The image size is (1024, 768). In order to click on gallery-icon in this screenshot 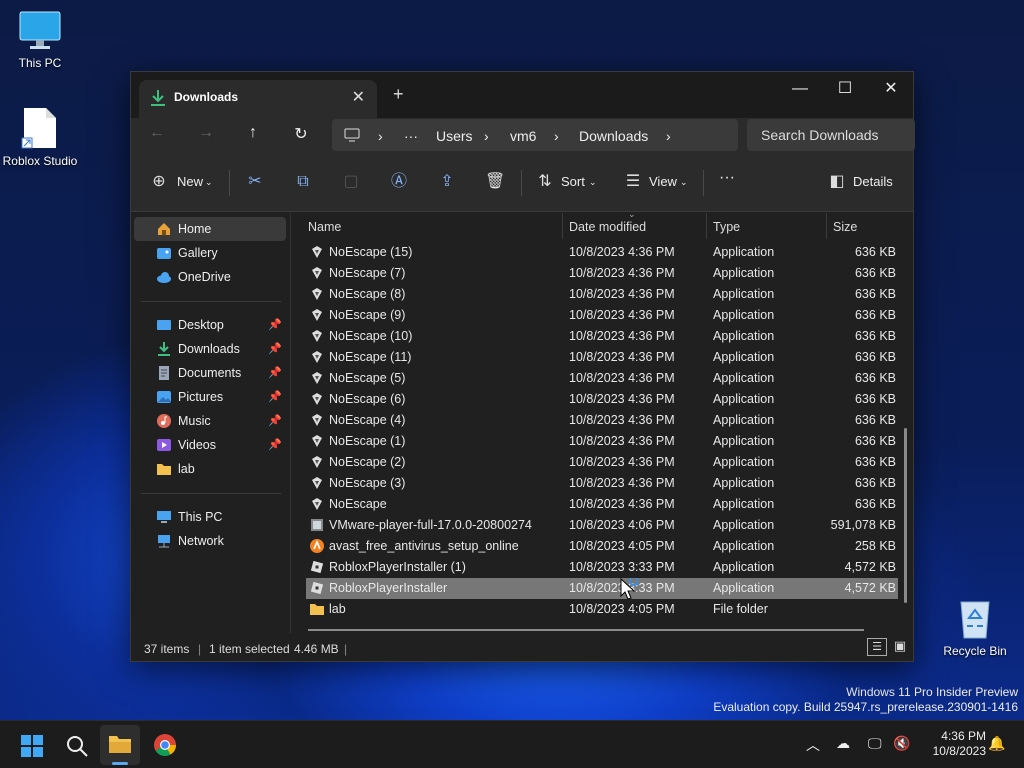, I will do `click(164, 253)`.